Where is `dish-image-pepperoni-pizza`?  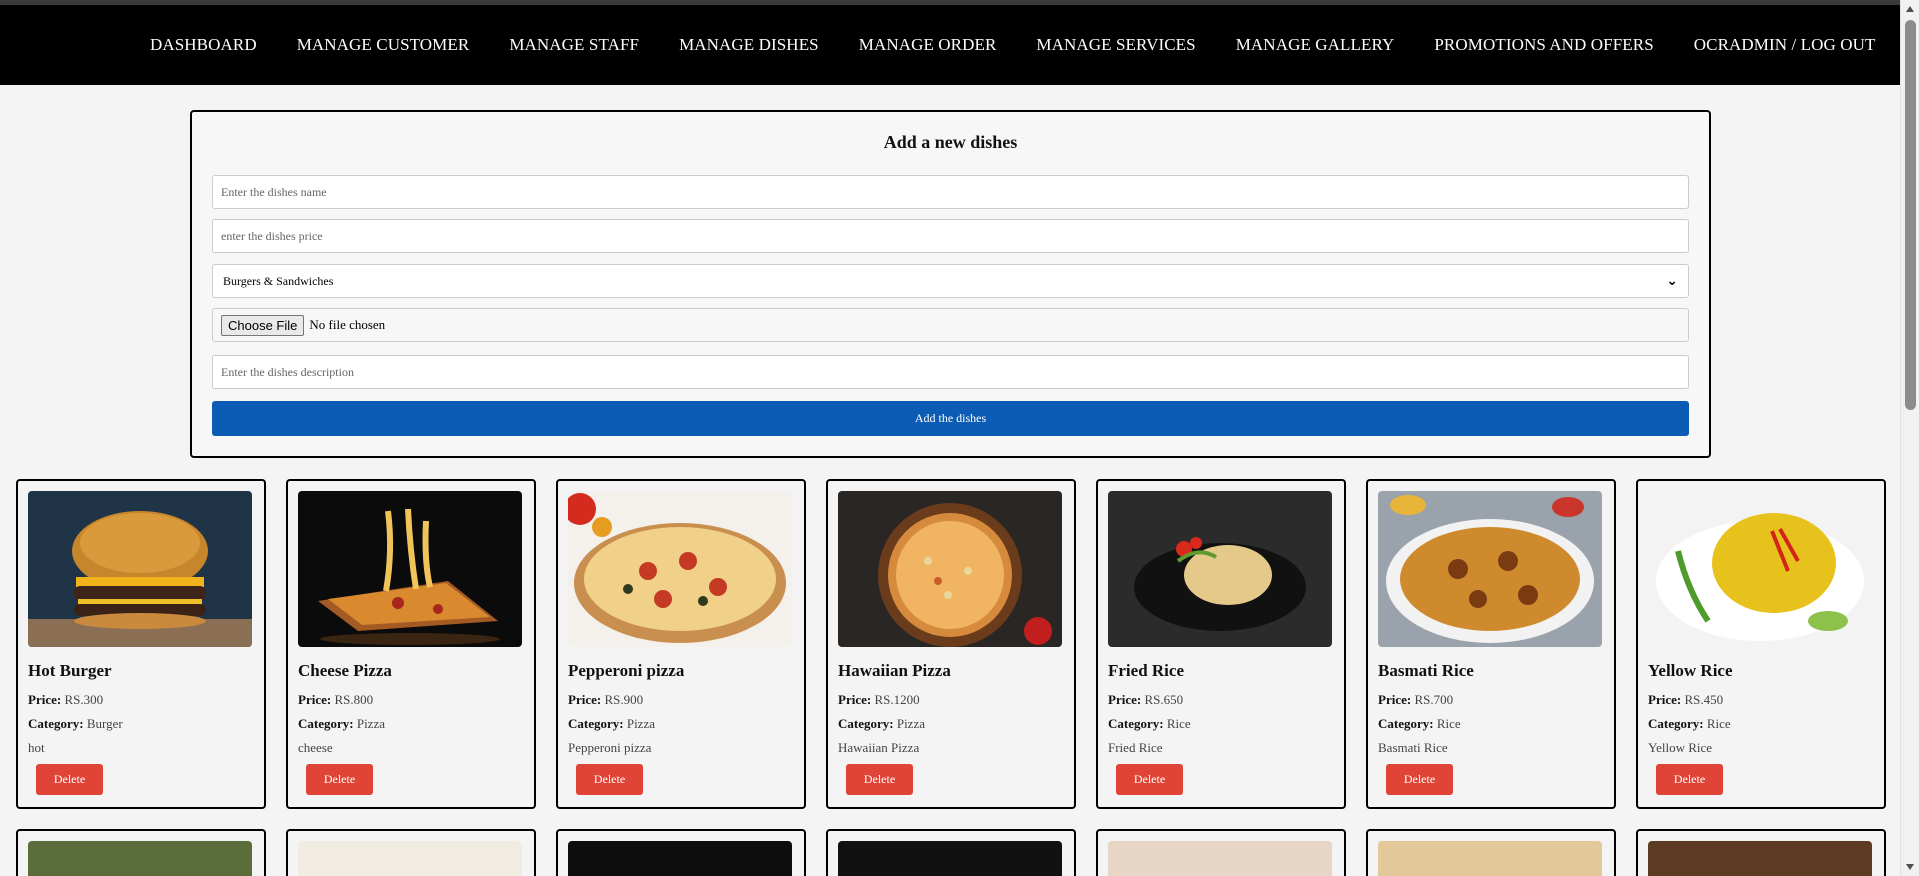
dish-image-pepperoni-pizza is located at coordinates (680, 569).